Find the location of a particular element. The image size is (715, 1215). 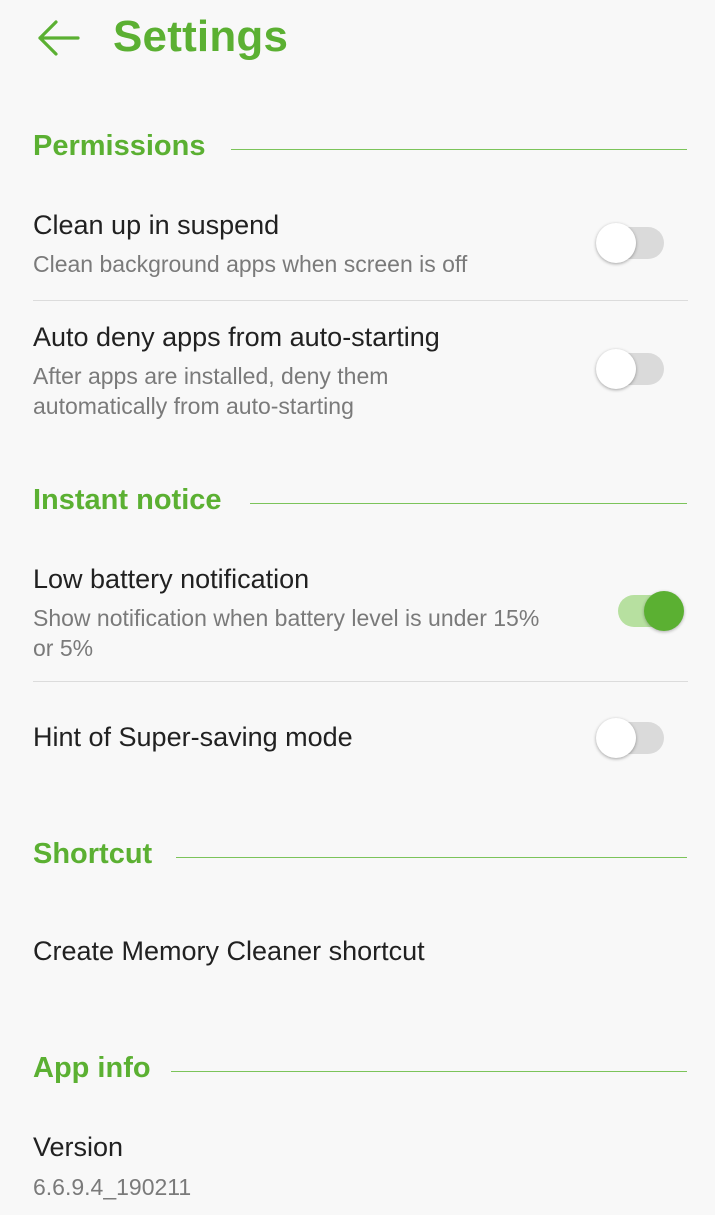

create-shortcut-row: Create Memory Cleaner shortcut is located at coordinates (357, 955).